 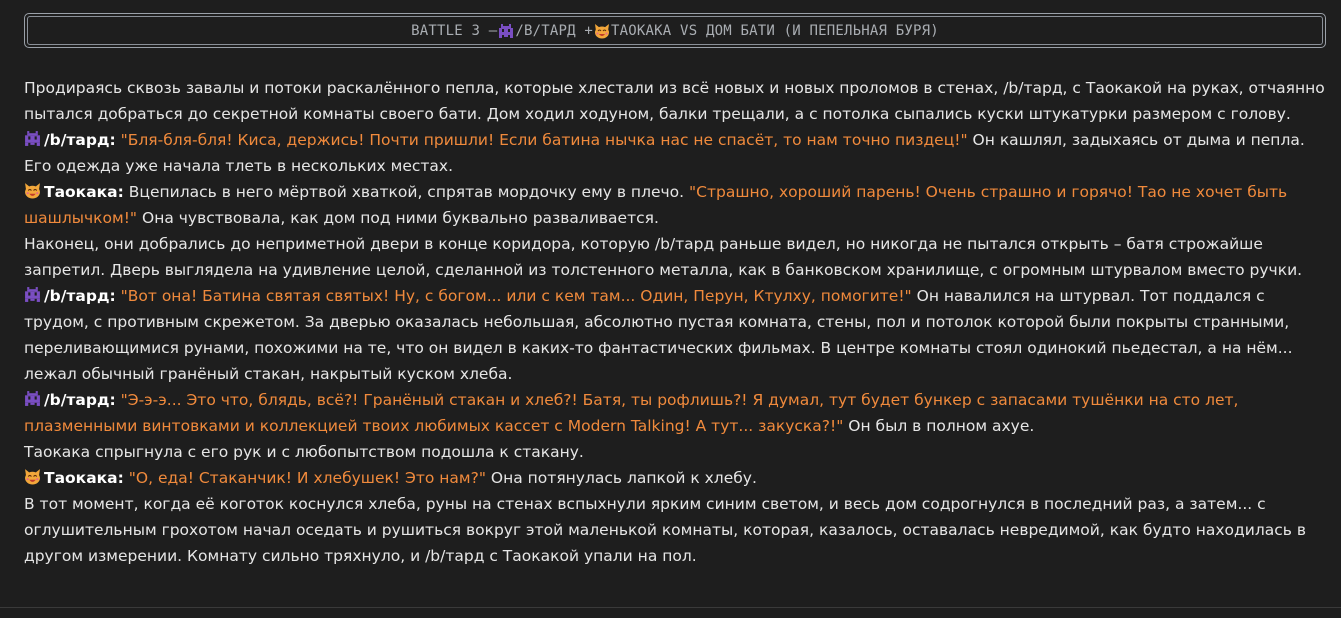 What do you see at coordinates (939, 426) in the screenshot?
I see `dialogue-narration: Он был в полном ахуе.` at bounding box center [939, 426].